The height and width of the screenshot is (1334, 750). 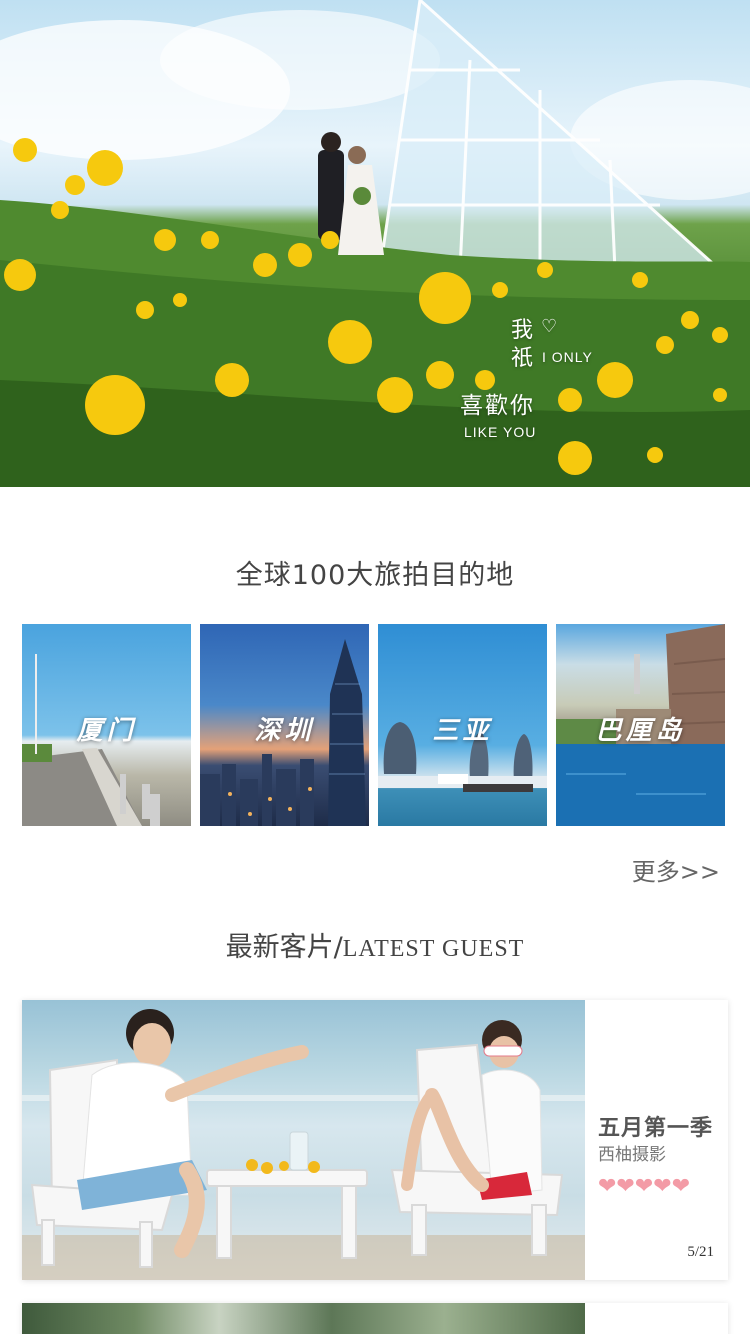 I want to click on guest-card-page-indicator: 5/21, so click(x=700, y=1252).